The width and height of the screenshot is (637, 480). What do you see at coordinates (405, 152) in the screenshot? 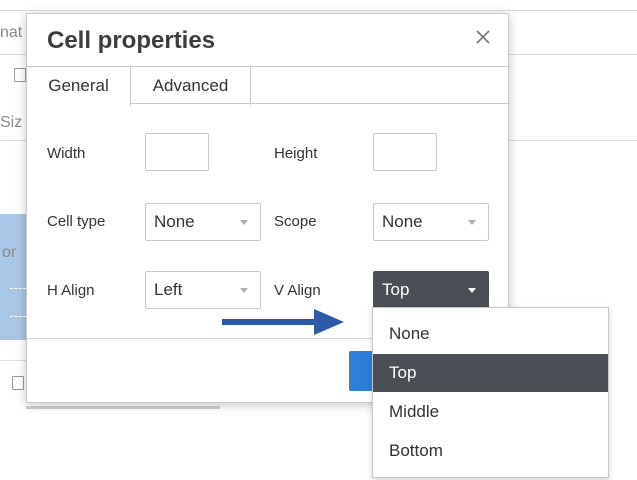
I see `height-input` at bounding box center [405, 152].